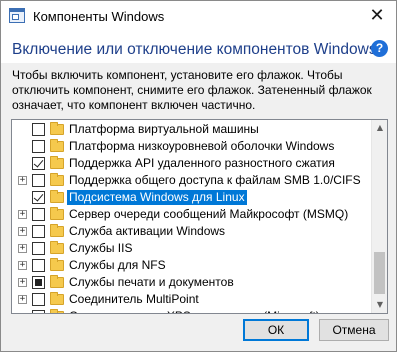  Describe the element at coordinates (354, 330) in the screenshot. I see `cancel-button: Отмена` at that location.